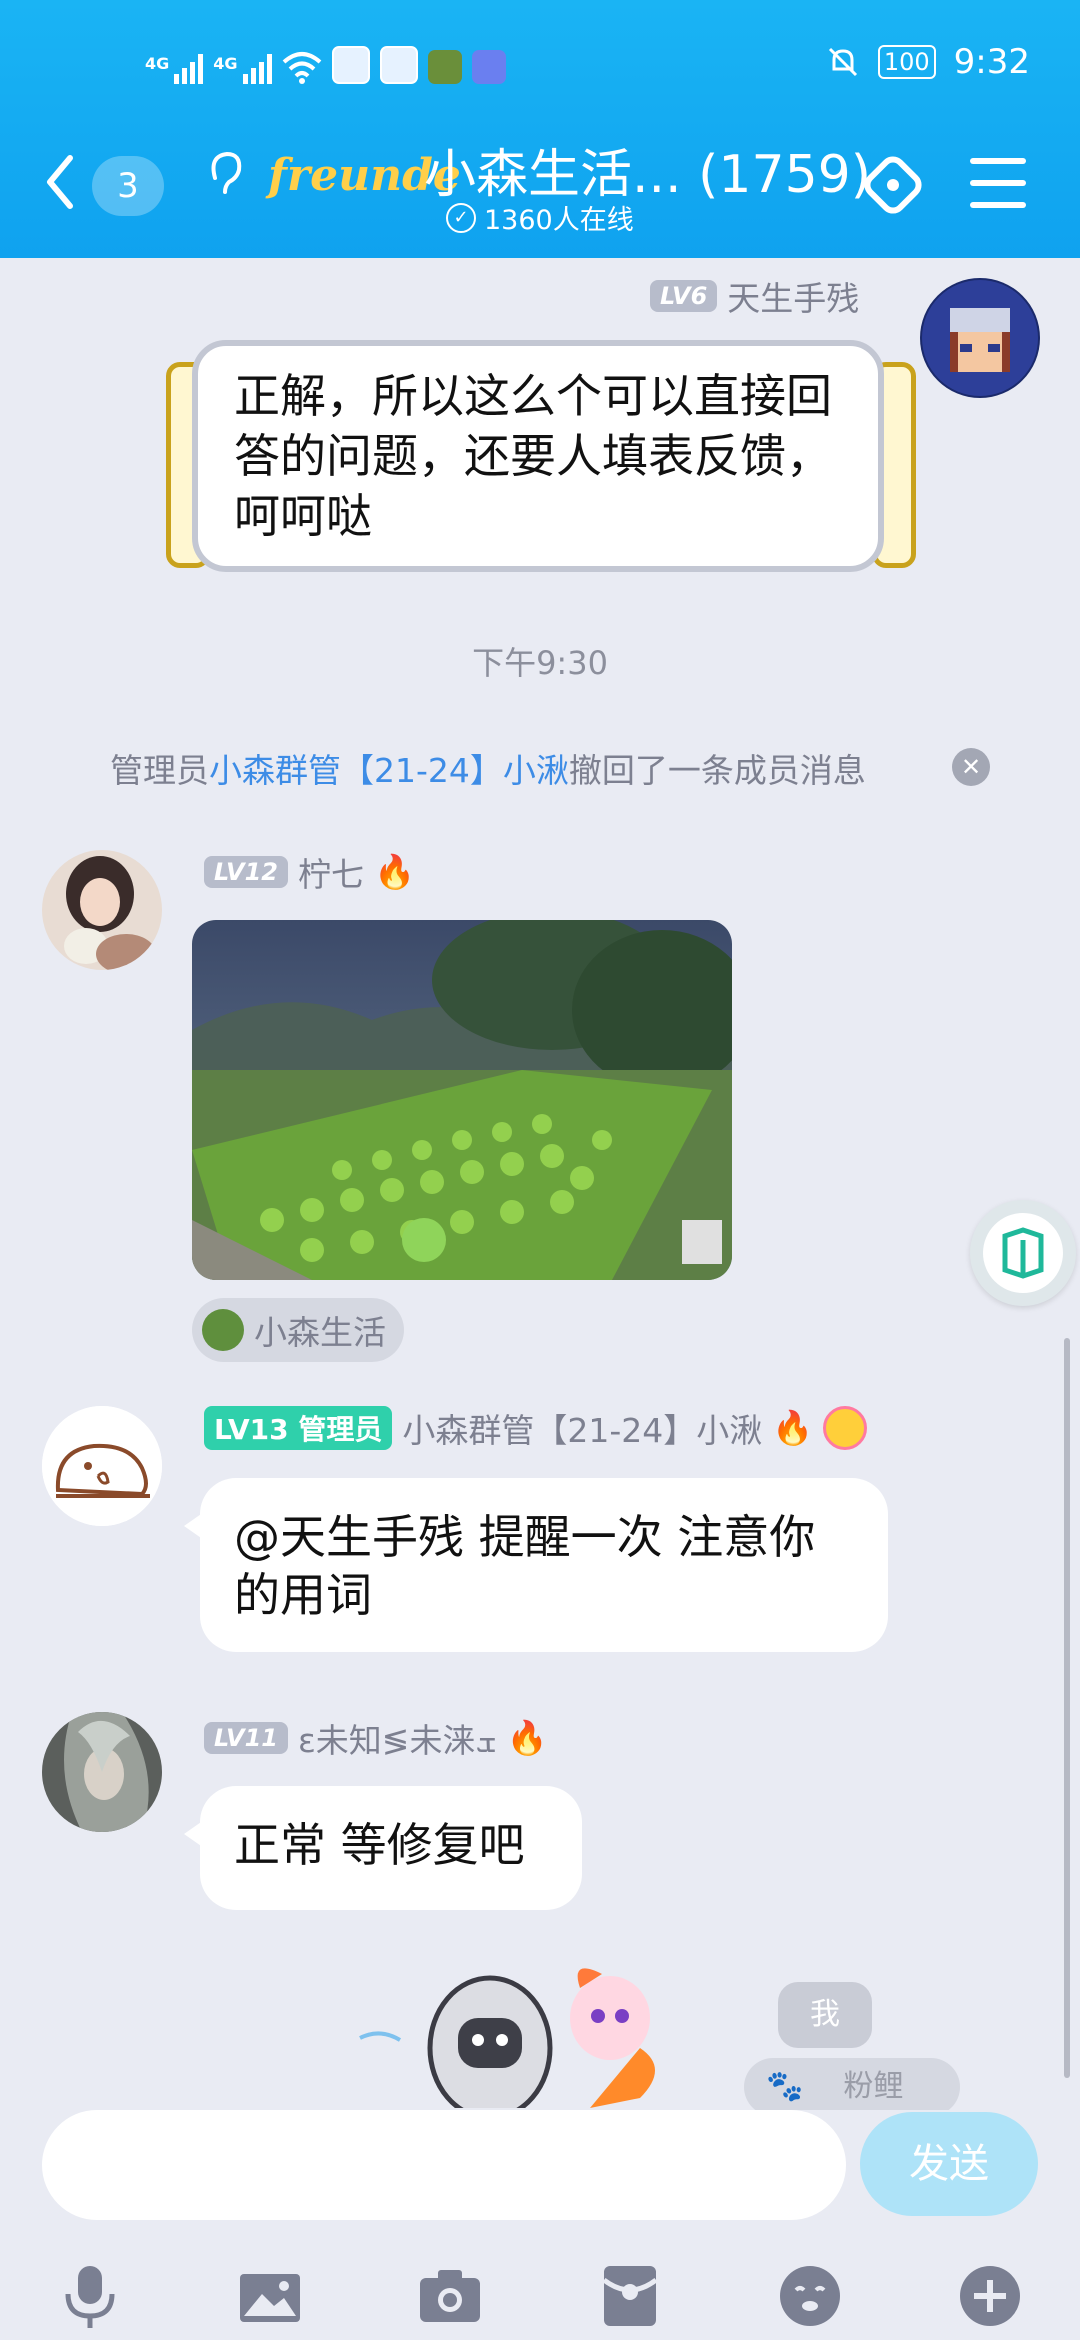  What do you see at coordinates (893, 185) in the screenshot?
I see `share-link-icon` at bounding box center [893, 185].